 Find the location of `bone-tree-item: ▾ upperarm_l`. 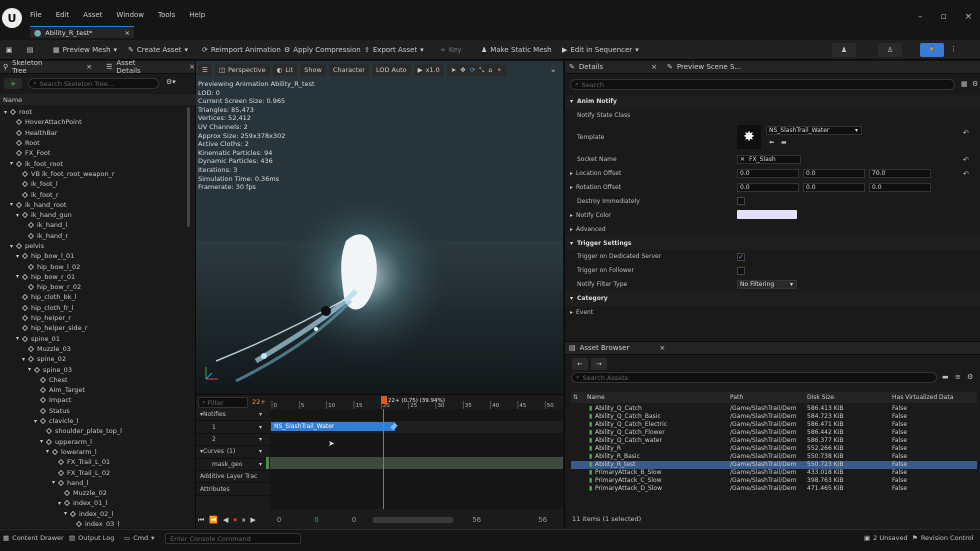

bone-tree-item: ▾ upperarm_l is located at coordinates (93, 442).